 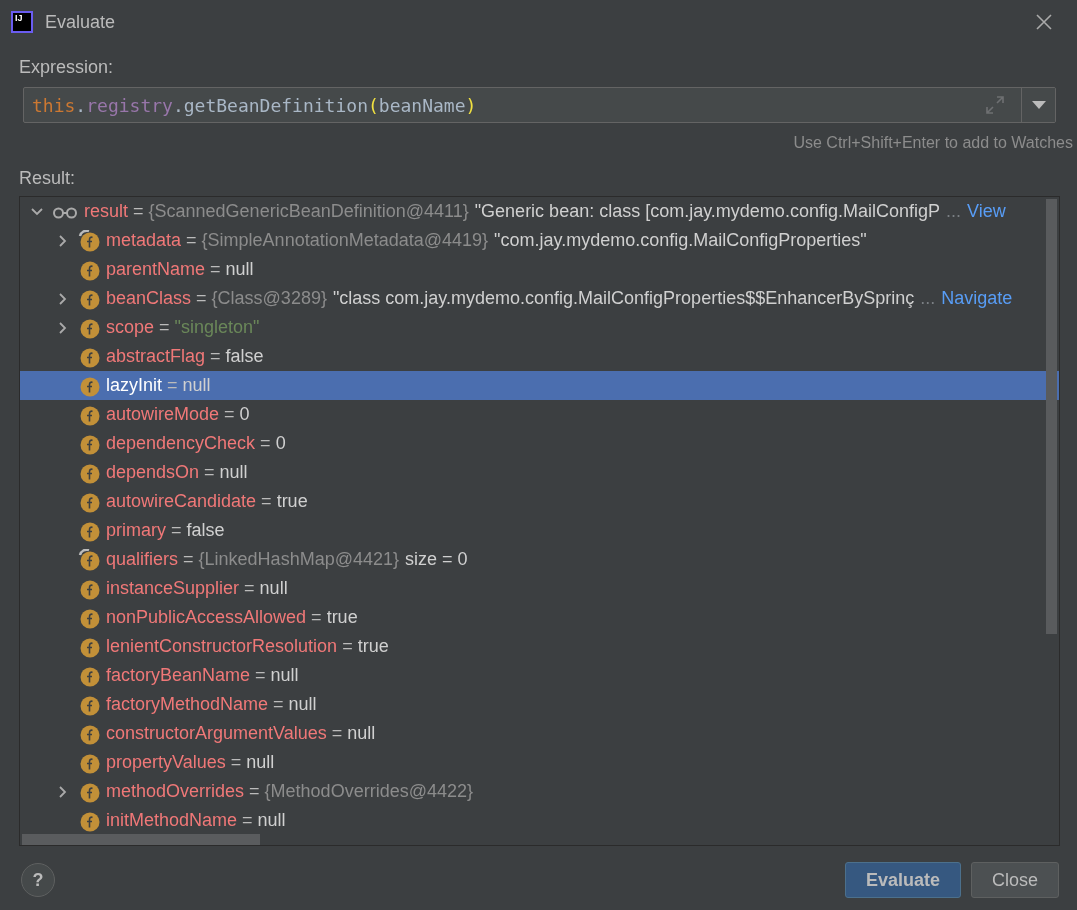 What do you see at coordinates (539, 240) in the screenshot?
I see `tree-row: metadata = {SimpleAnnotationMetadata@4419} "com.jay.mydemo.config.MailConfigProperties"` at bounding box center [539, 240].